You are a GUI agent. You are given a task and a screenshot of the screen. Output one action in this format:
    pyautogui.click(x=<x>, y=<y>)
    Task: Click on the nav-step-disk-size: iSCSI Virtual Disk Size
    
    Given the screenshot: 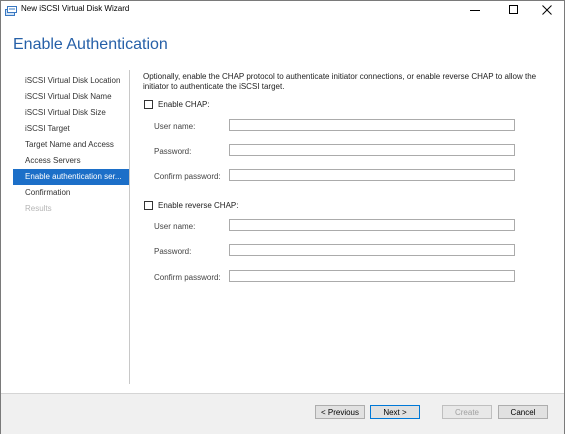 What is the action you would take?
    pyautogui.click(x=71, y=113)
    